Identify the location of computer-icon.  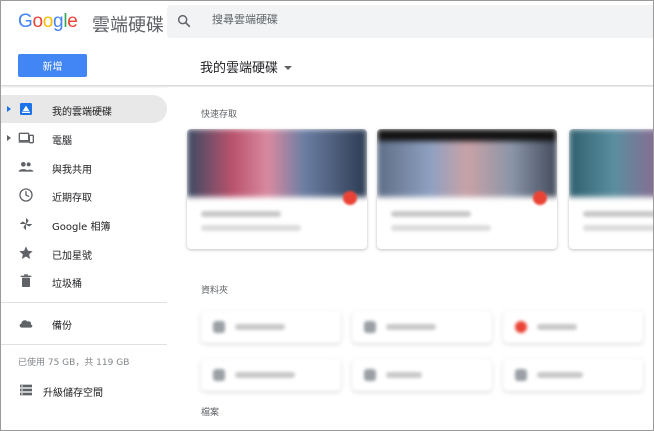
(26, 138).